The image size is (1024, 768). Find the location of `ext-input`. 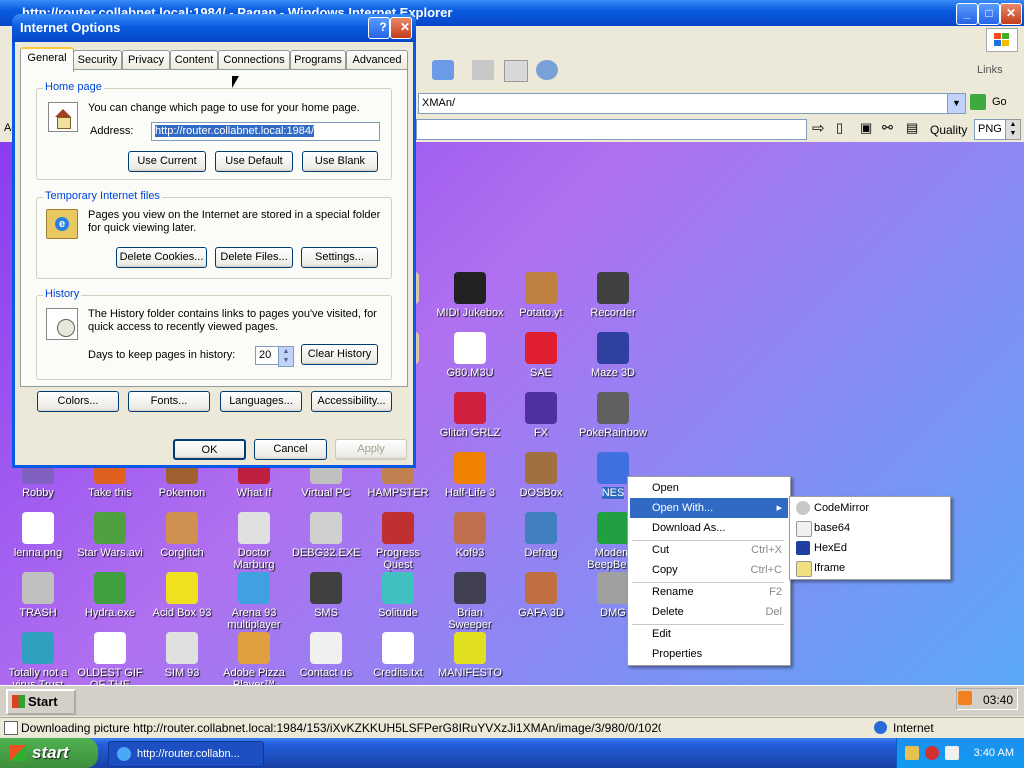

ext-input is located at coordinates (611, 129).